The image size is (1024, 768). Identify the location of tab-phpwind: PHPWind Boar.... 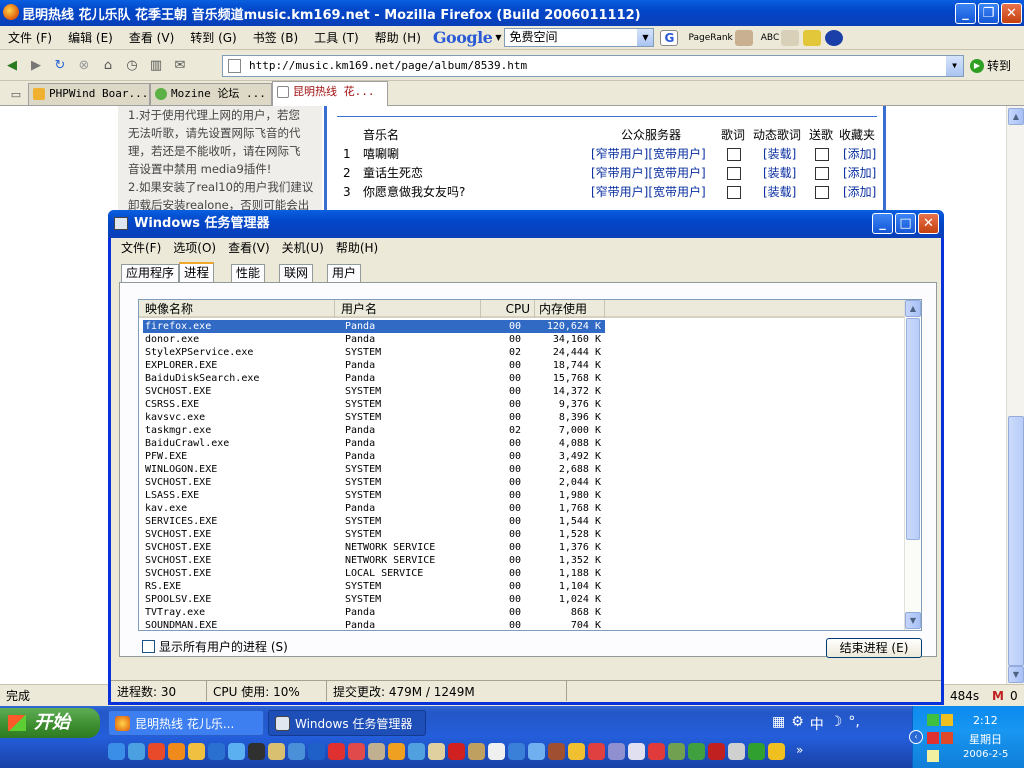
(89, 94).